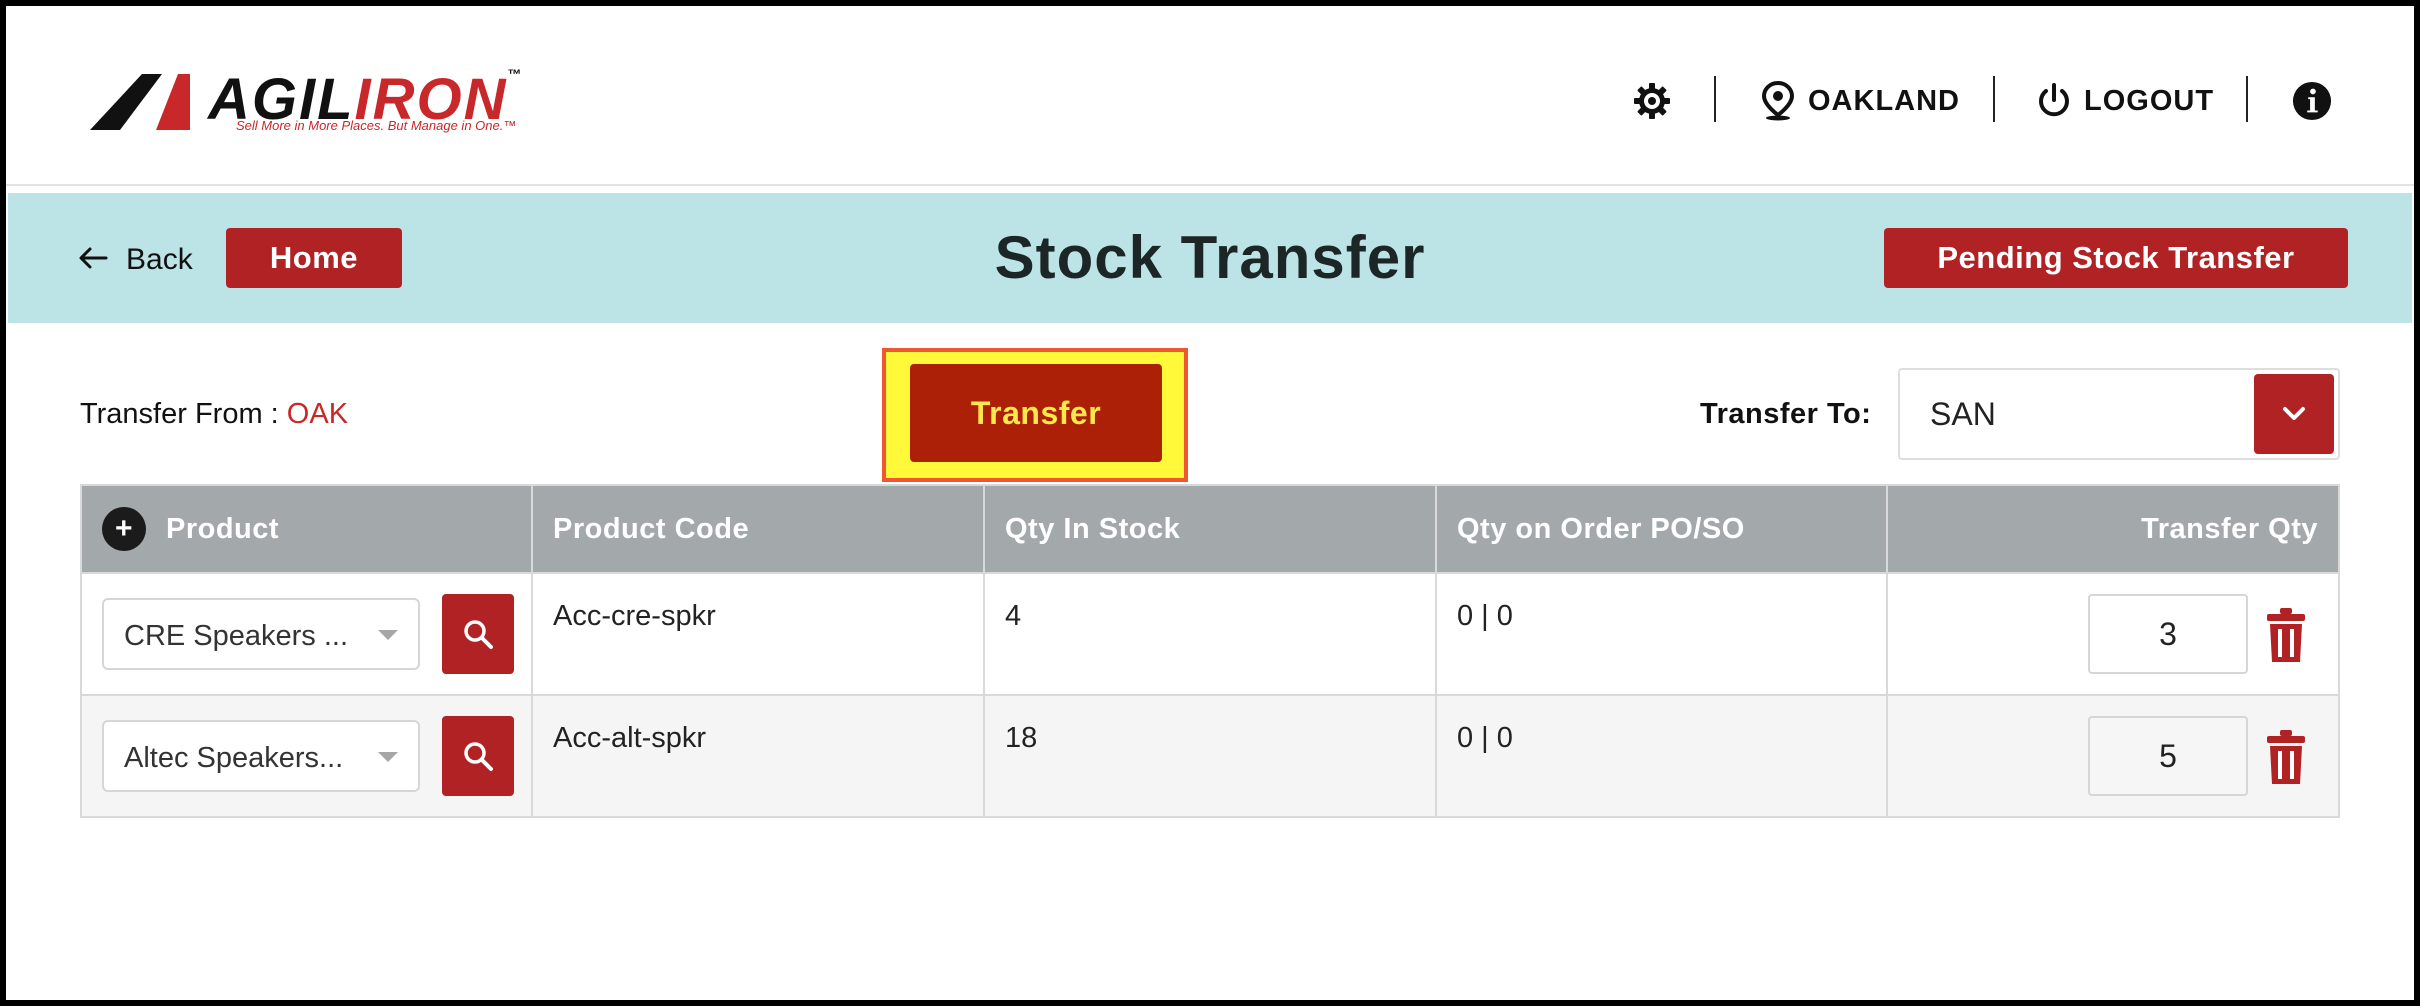 The width and height of the screenshot is (2420, 1006). I want to click on transfer-from: Transfer From : OAK, so click(214, 414).